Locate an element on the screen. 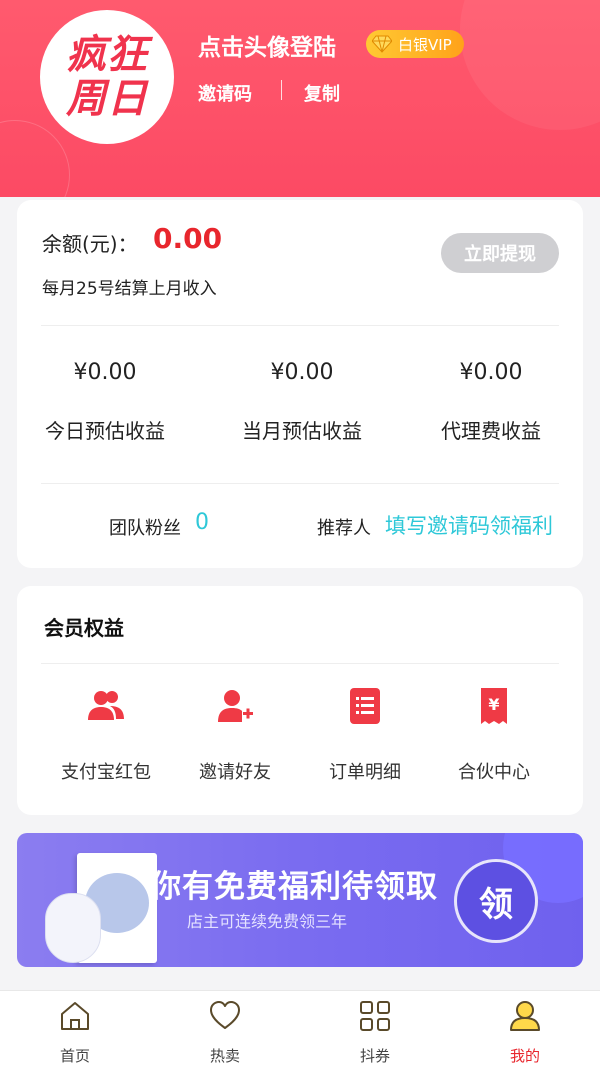 Image resolution: width=600 pixels, height=1067 pixels. team-fans-label: 团队粉丝 is located at coordinates (145, 528).